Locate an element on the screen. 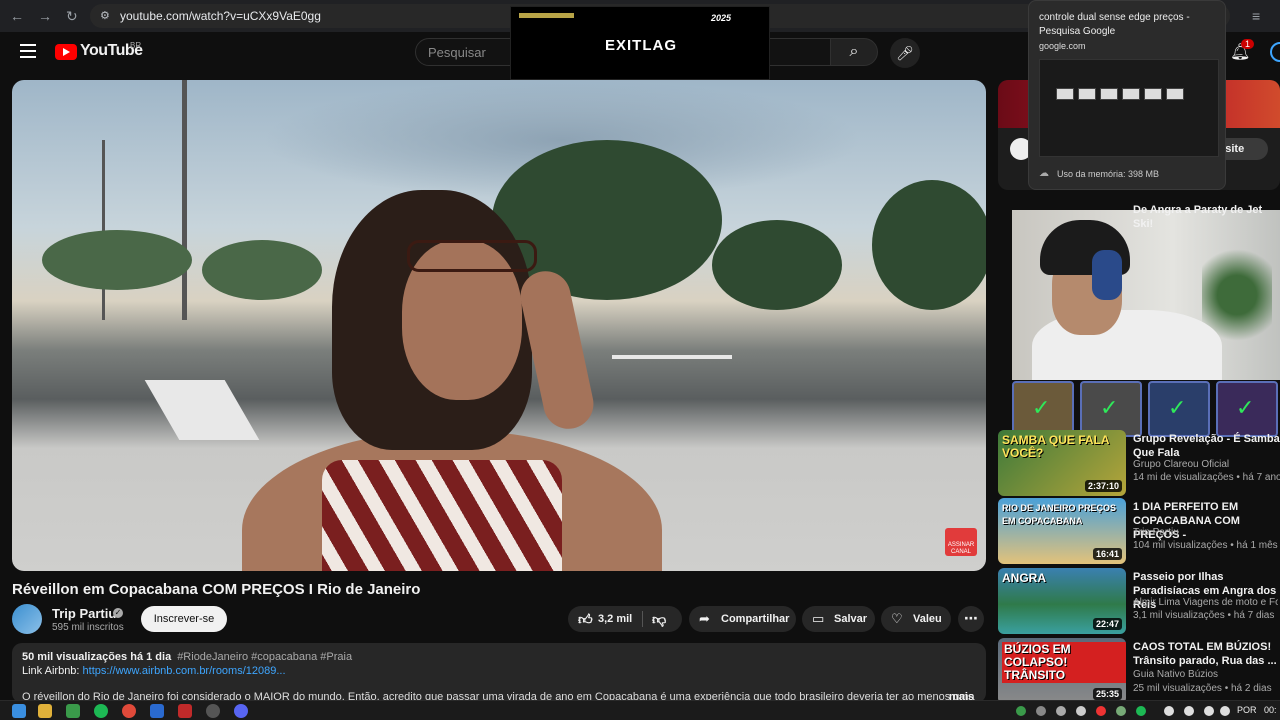  volume-icon is located at coordinates (1209, 711).